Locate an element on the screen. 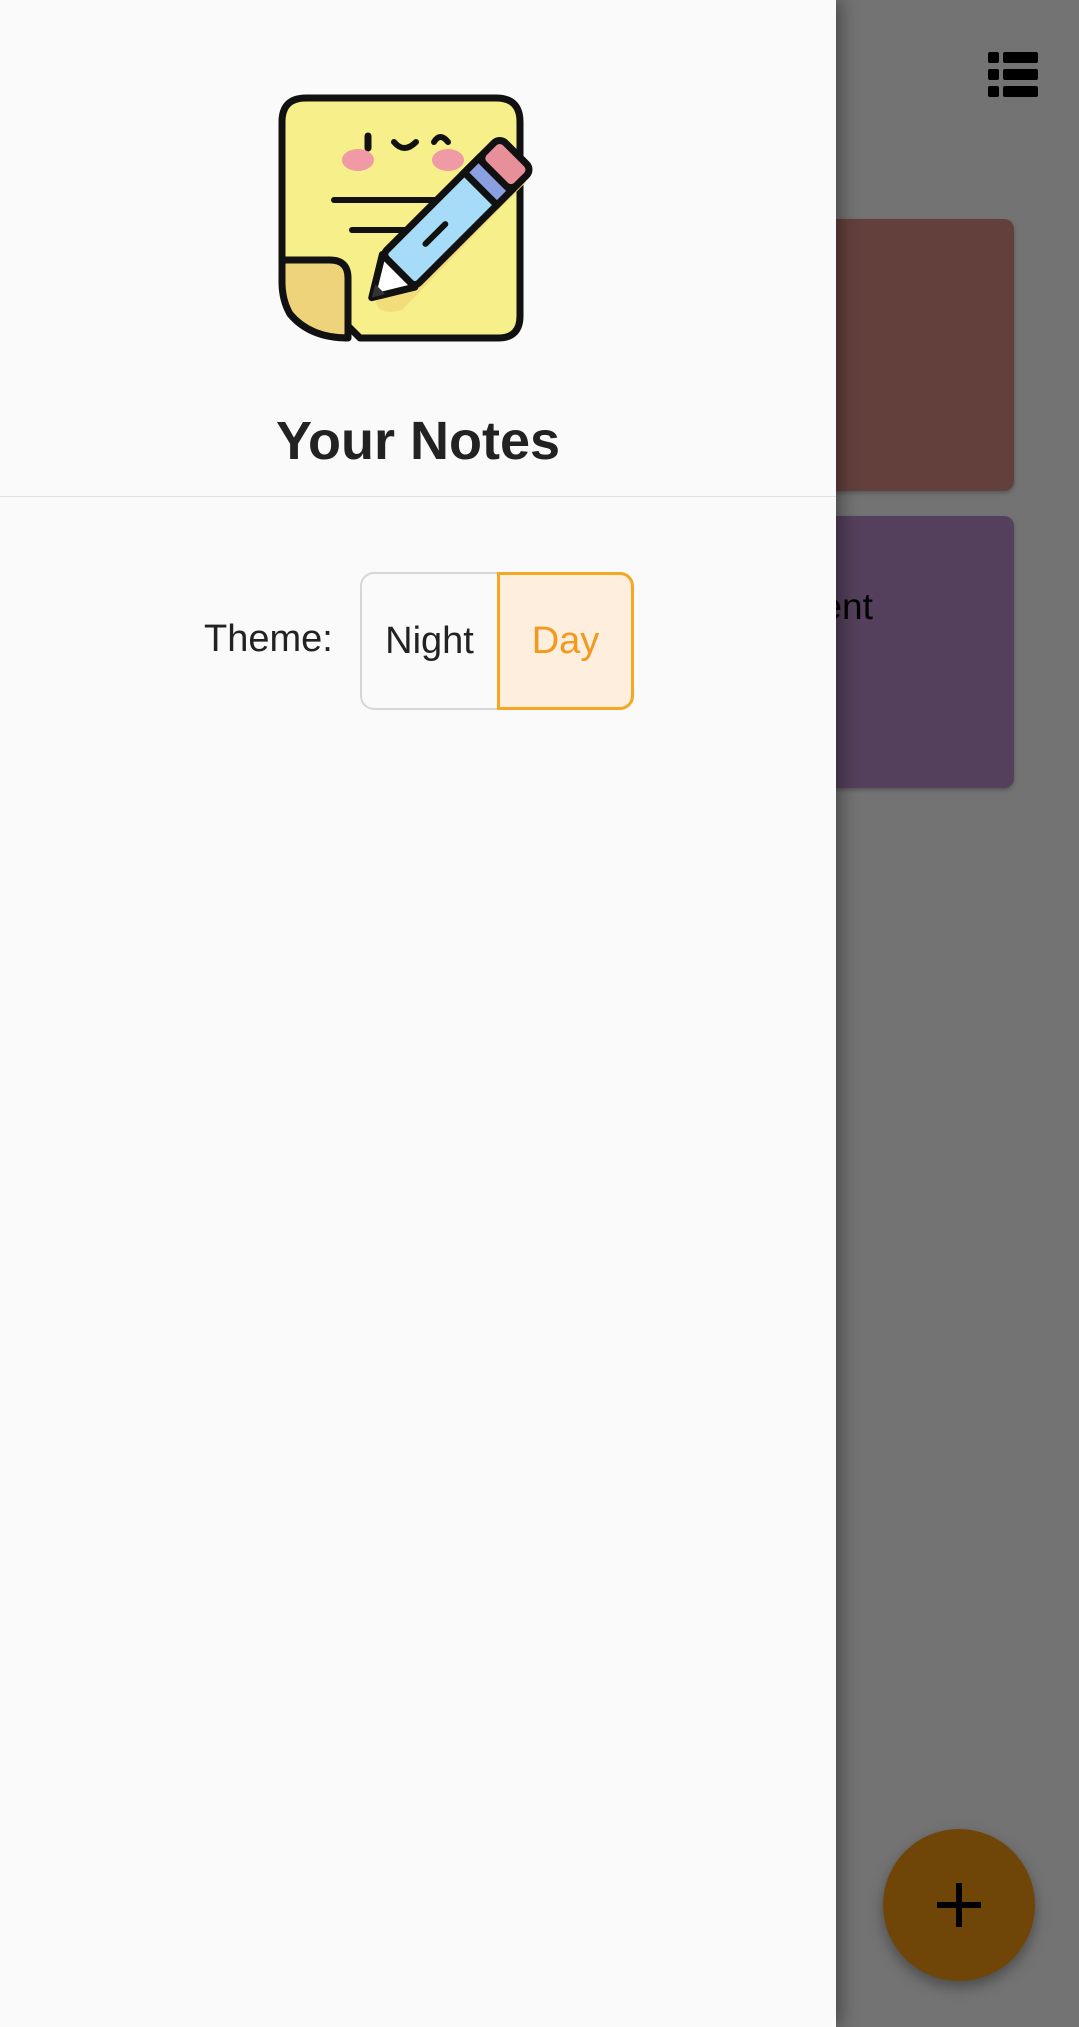 Image resolution: width=1079 pixels, height=2027 pixels. theme-option-day: Day is located at coordinates (565, 641).